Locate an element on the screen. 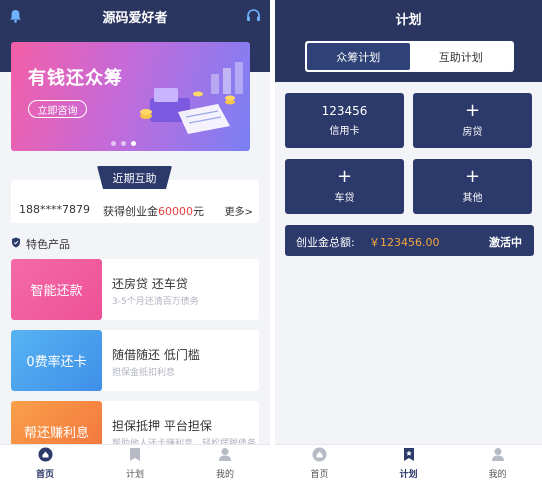 Image resolution: width=542 pixels, height=482 pixels. product-title: 随借随还 低门槛 is located at coordinates (156, 355).